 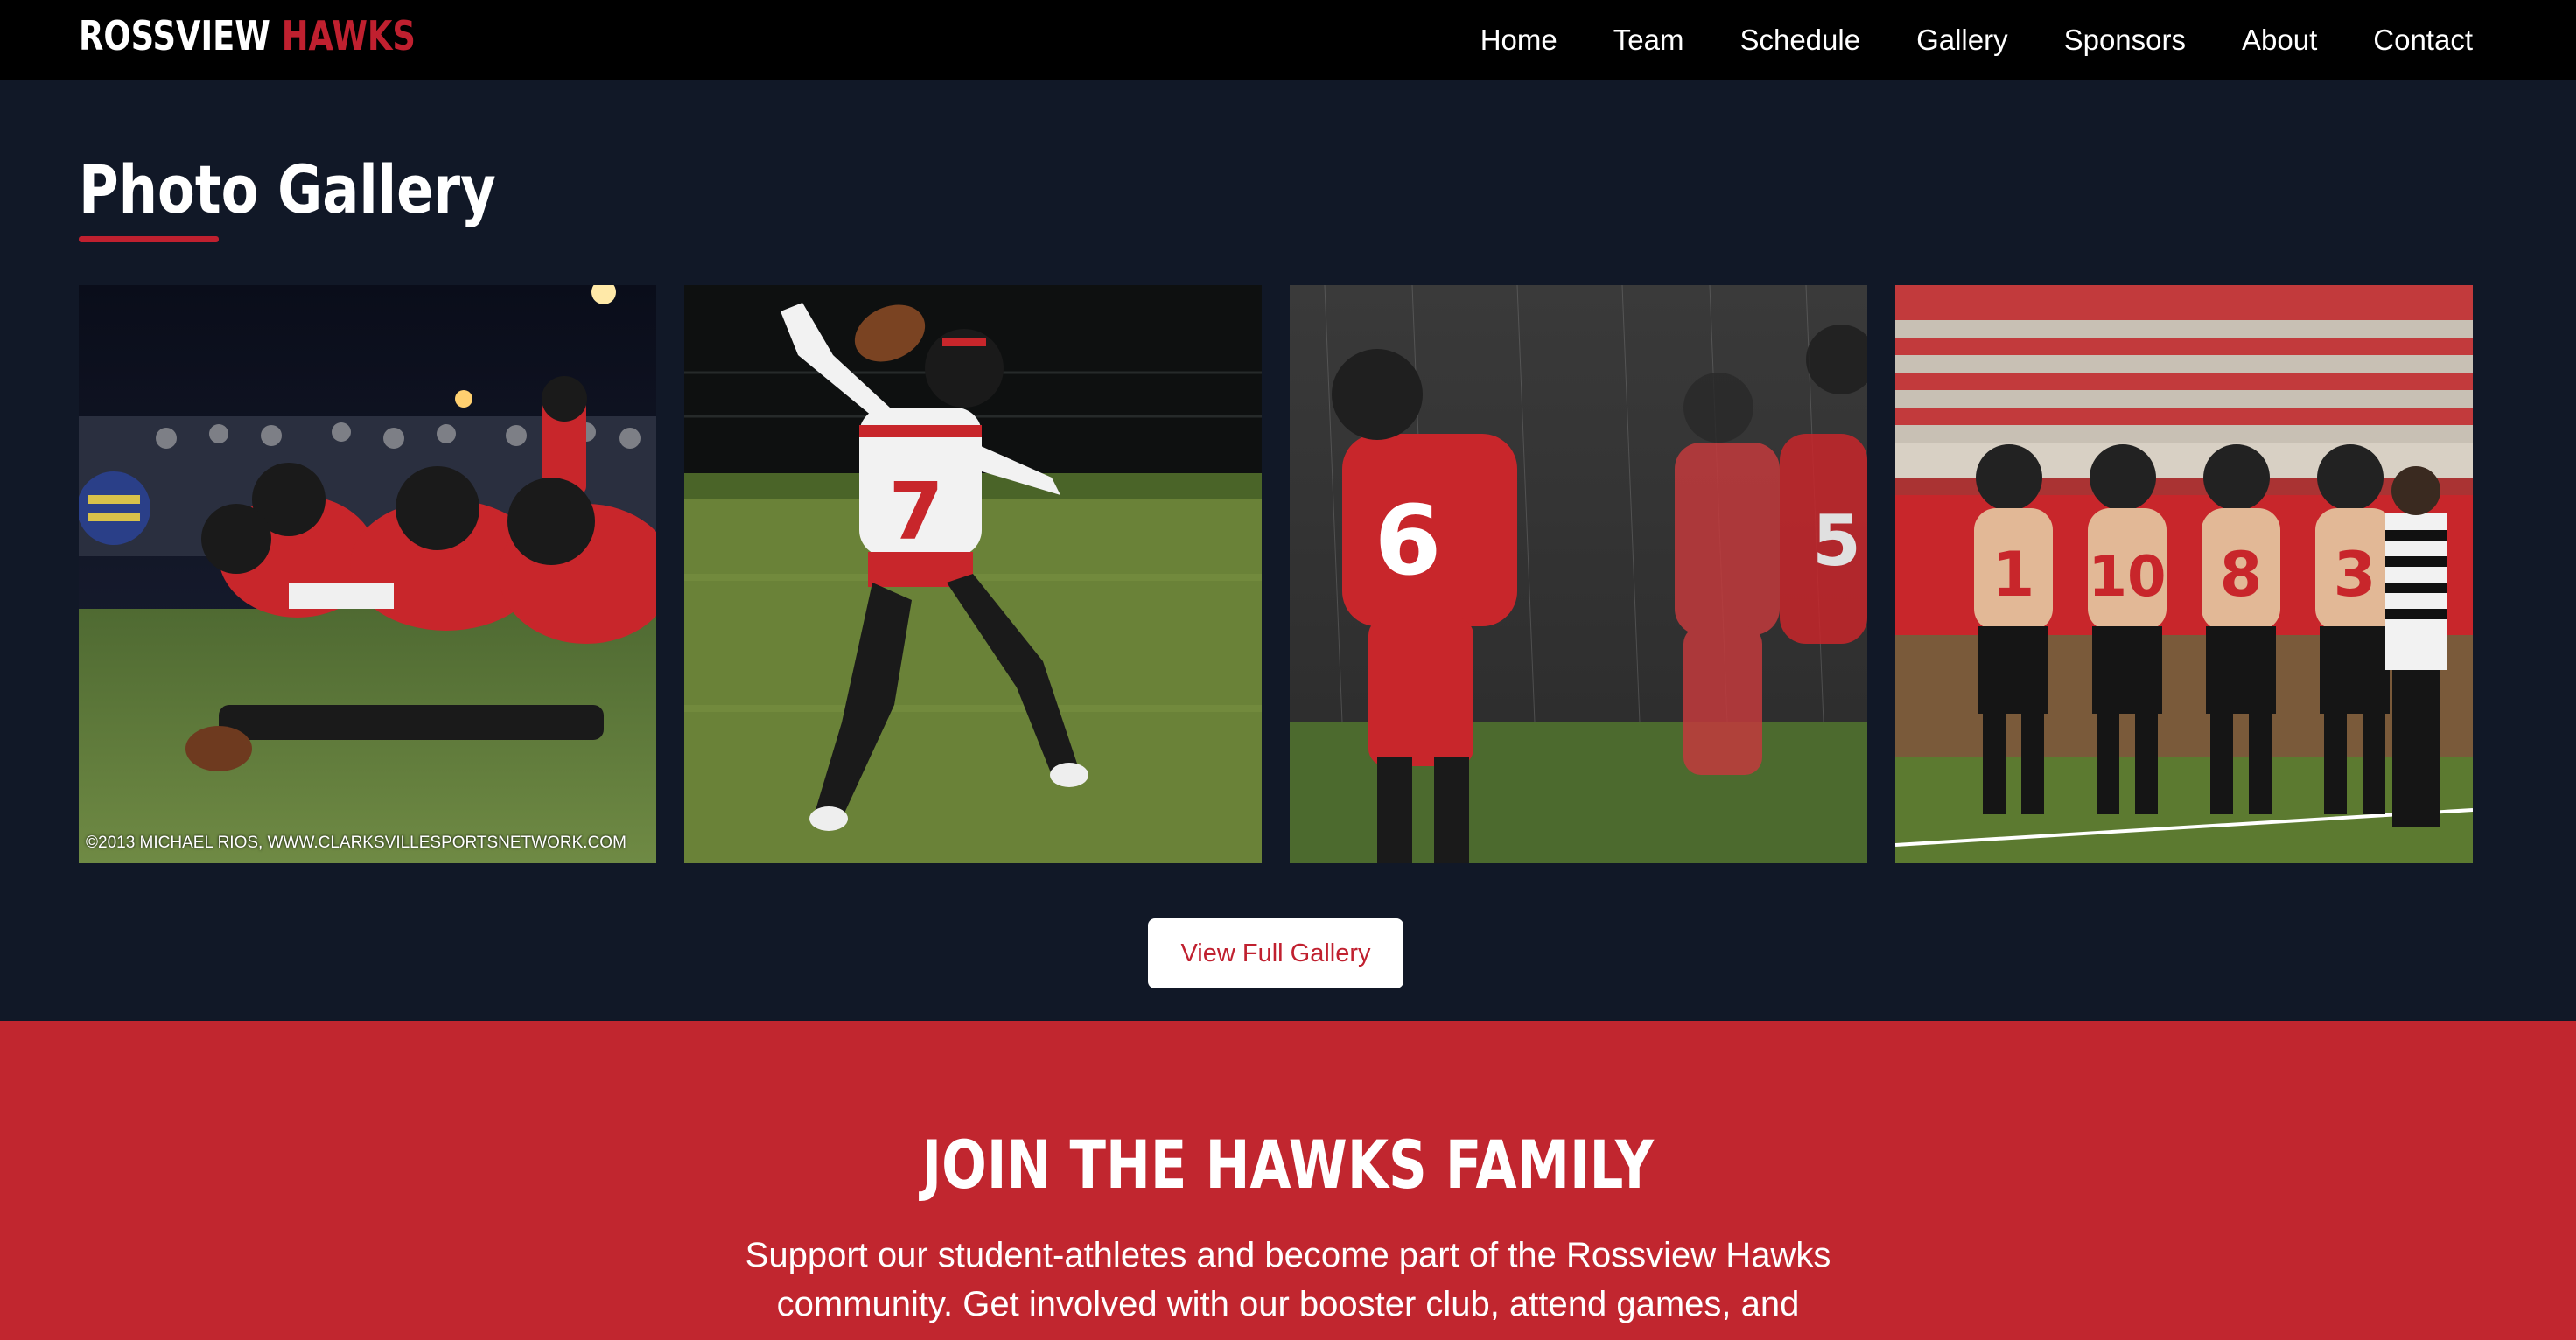 I want to click on svg-text: 1, so click(x=2013, y=575).